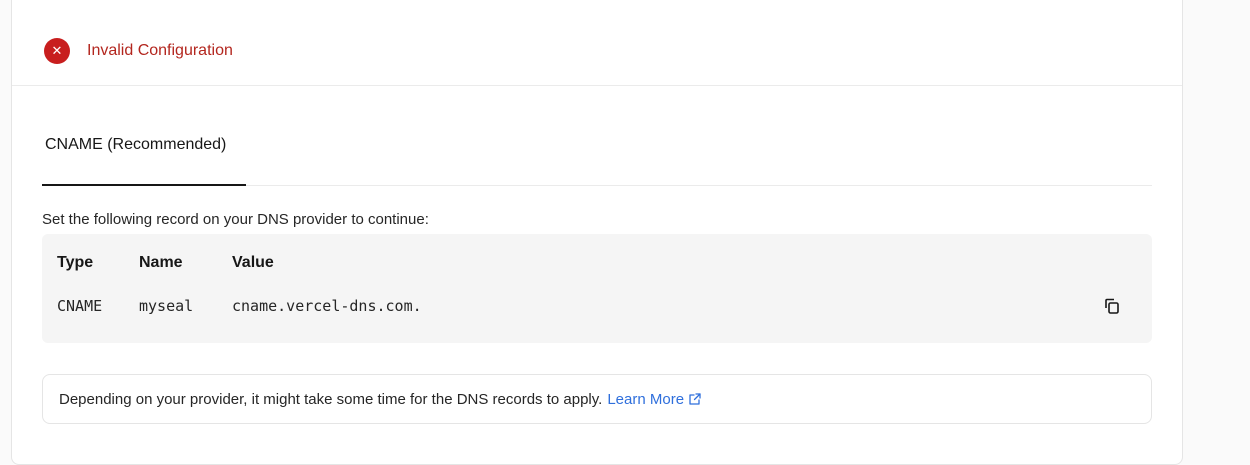  What do you see at coordinates (57, 51) in the screenshot?
I see `close-icon: ✕` at bounding box center [57, 51].